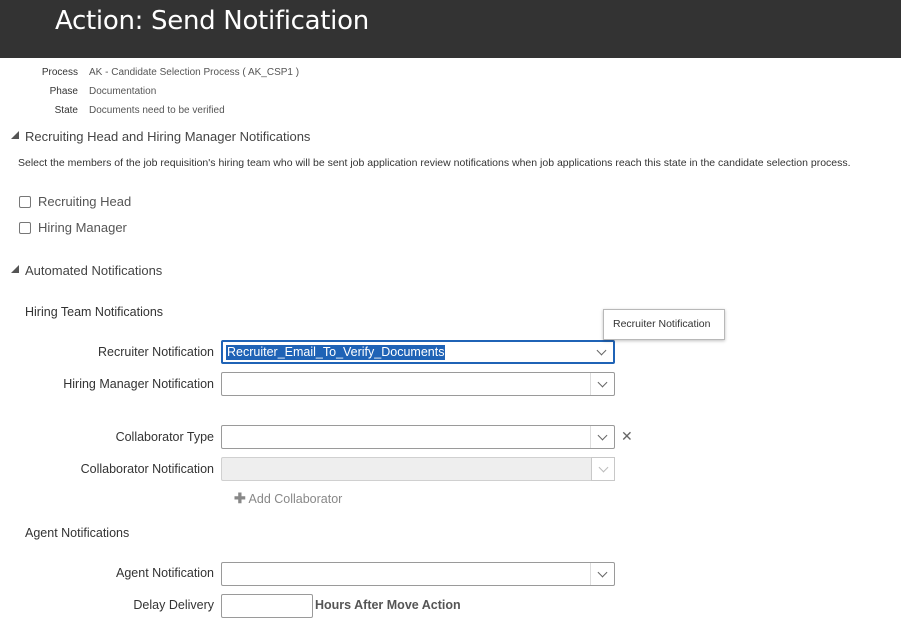 The height and width of the screenshot is (631, 901). What do you see at coordinates (336, 352) in the screenshot?
I see `recruiter-notification-value: Recruiter_Email_To_Verify_Documents` at bounding box center [336, 352].